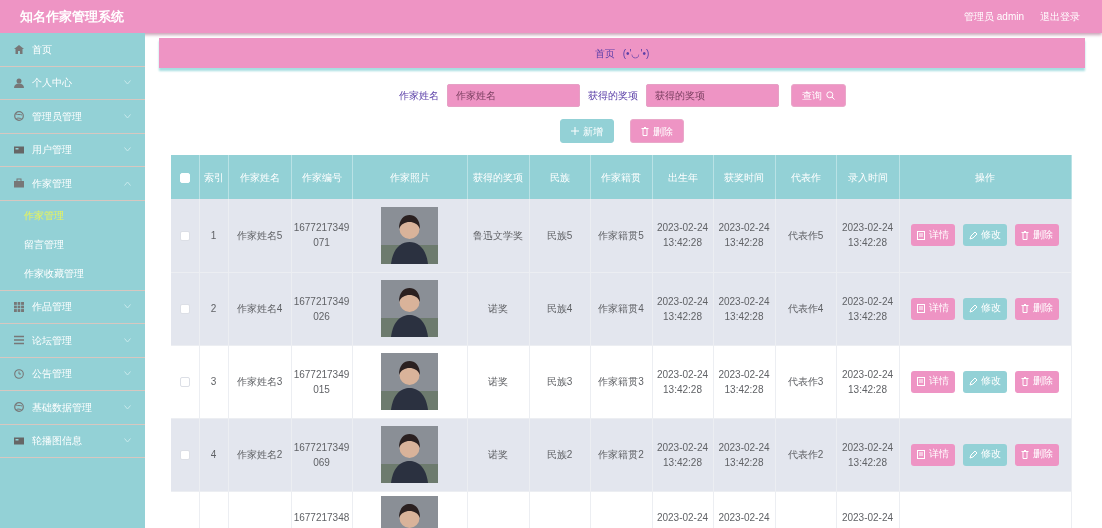 This screenshot has width=1102, height=528. I want to click on column-header: 作家照片, so click(409, 177).